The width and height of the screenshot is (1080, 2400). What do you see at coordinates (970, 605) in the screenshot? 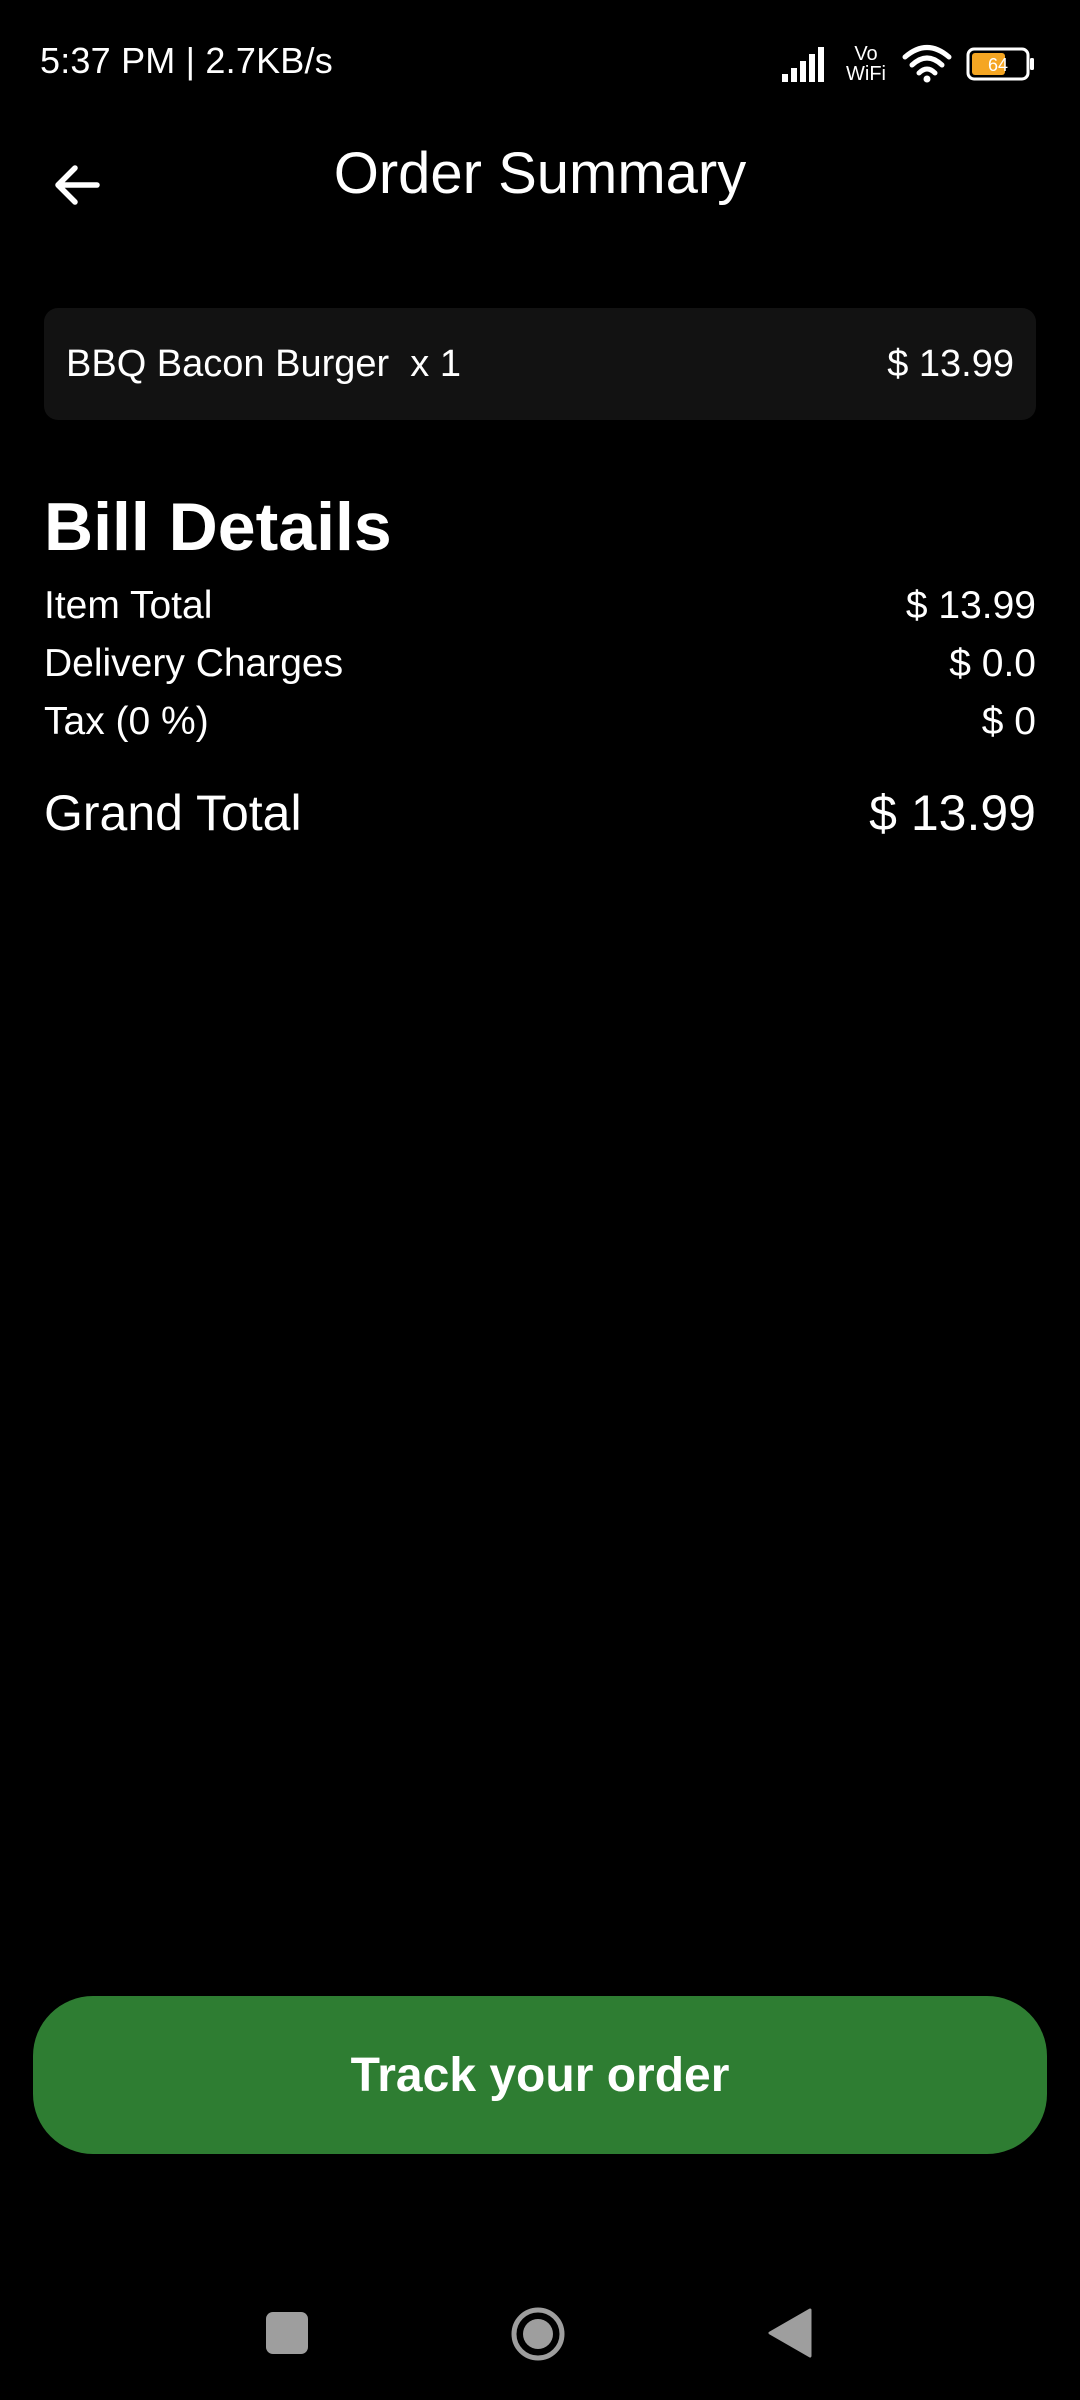
I see `bill-row-value: $ 13.99` at bounding box center [970, 605].